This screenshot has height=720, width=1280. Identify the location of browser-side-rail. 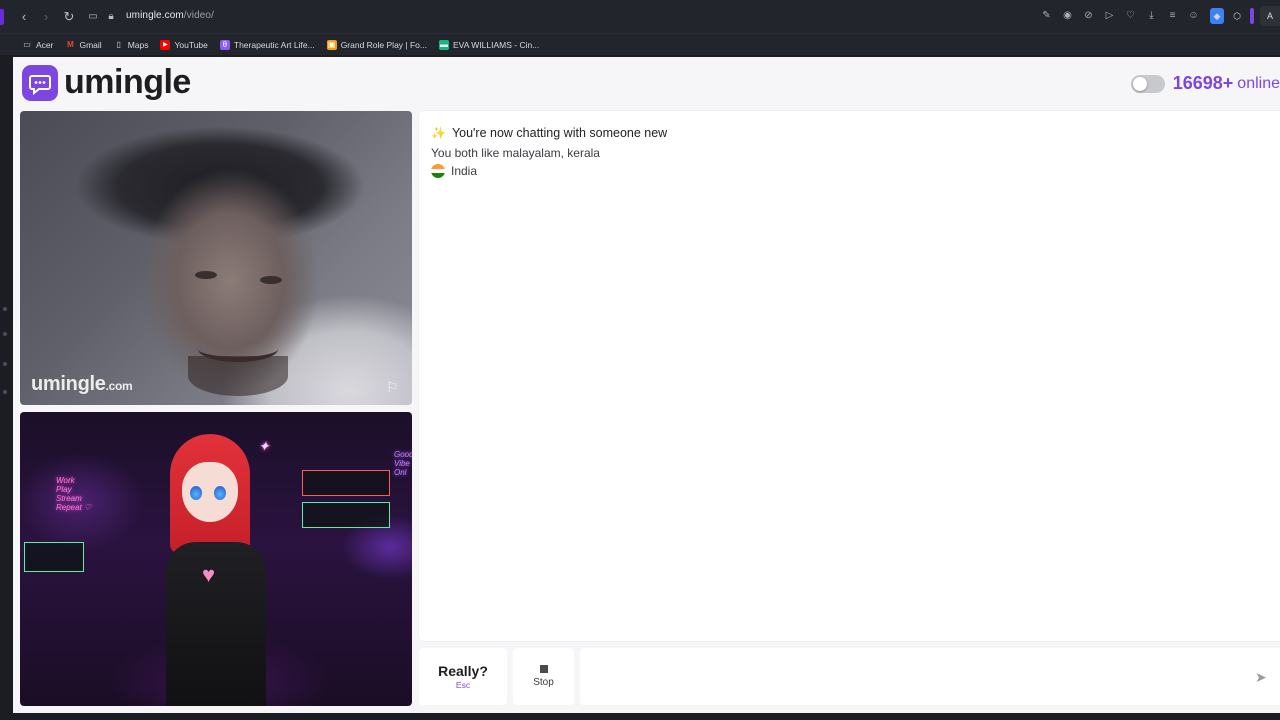
(6, 385).